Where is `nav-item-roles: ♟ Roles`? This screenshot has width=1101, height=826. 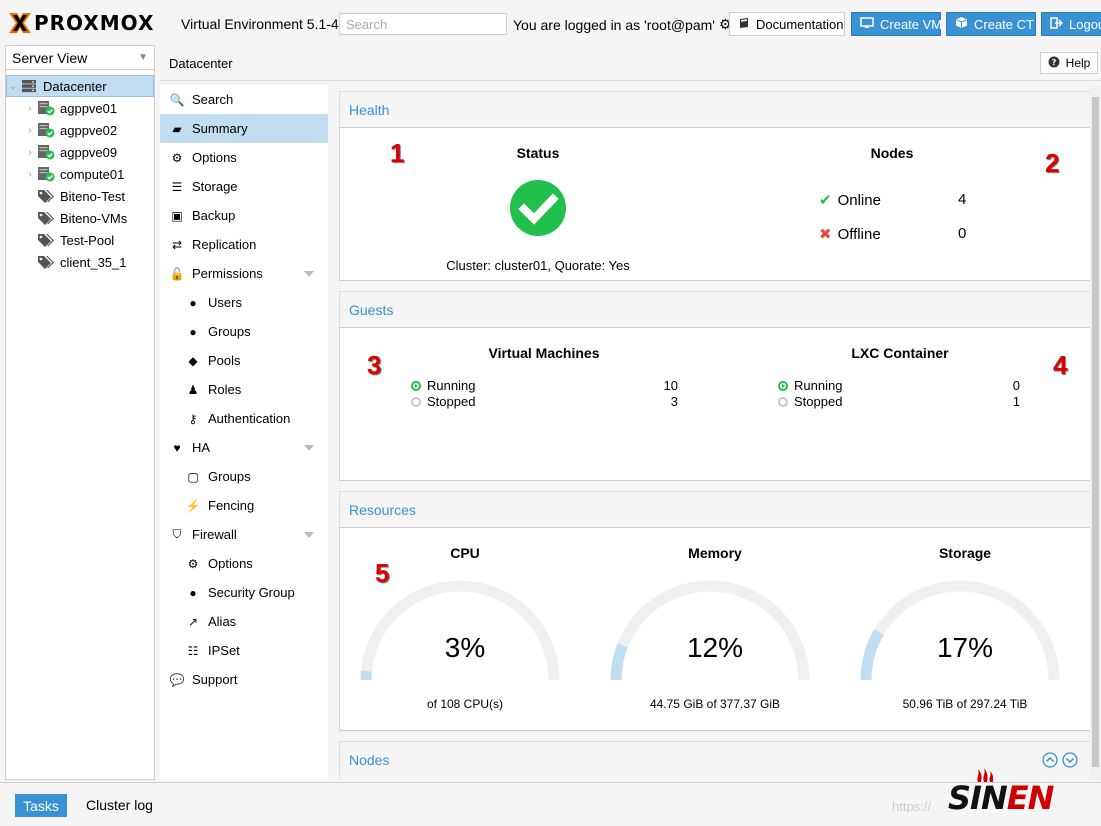 nav-item-roles: ♟ Roles is located at coordinates (244, 389).